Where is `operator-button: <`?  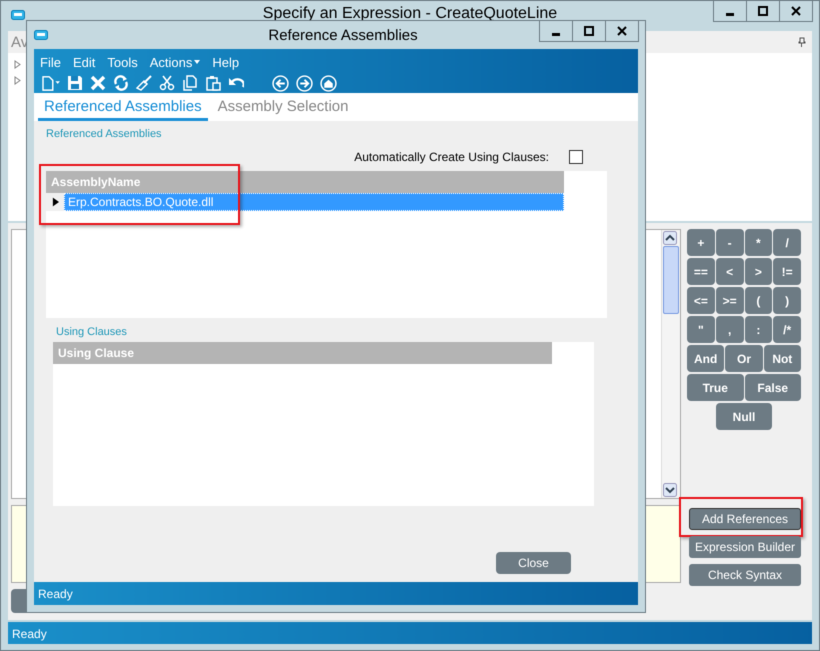 operator-button: < is located at coordinates (730, 271).